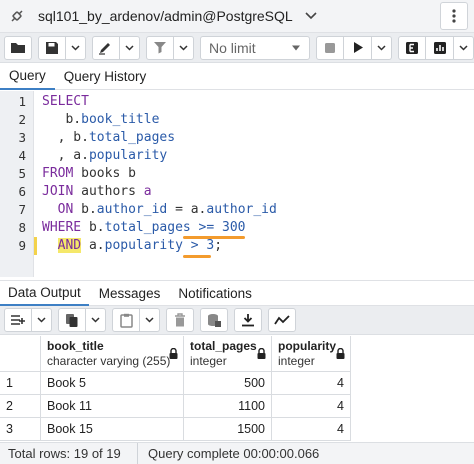 This screenshot has width=474, height=464. I want to click on tab-query: Query, so click(27, 76).